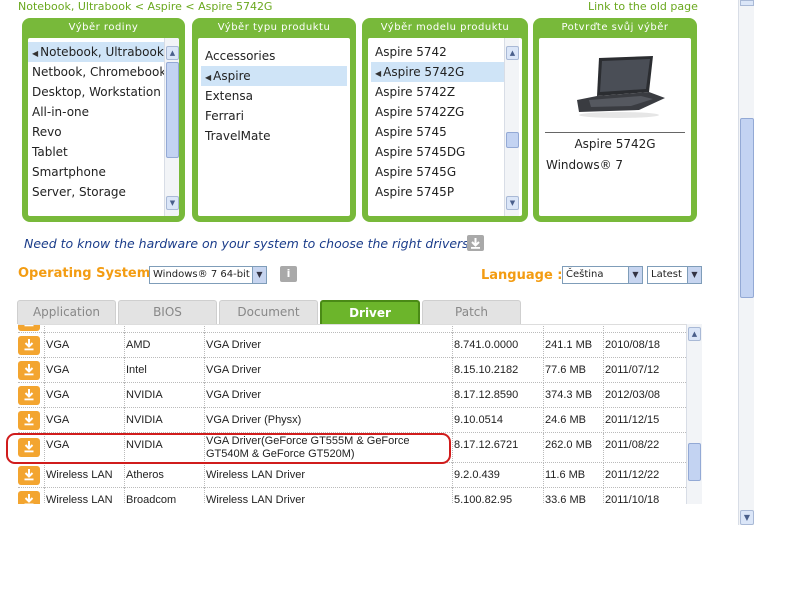 The image size is (800, 600). What do you see at coordinates (274, 56) in the screenshot?
I see `type-item: Accessories` at bounding box center [274, 56].